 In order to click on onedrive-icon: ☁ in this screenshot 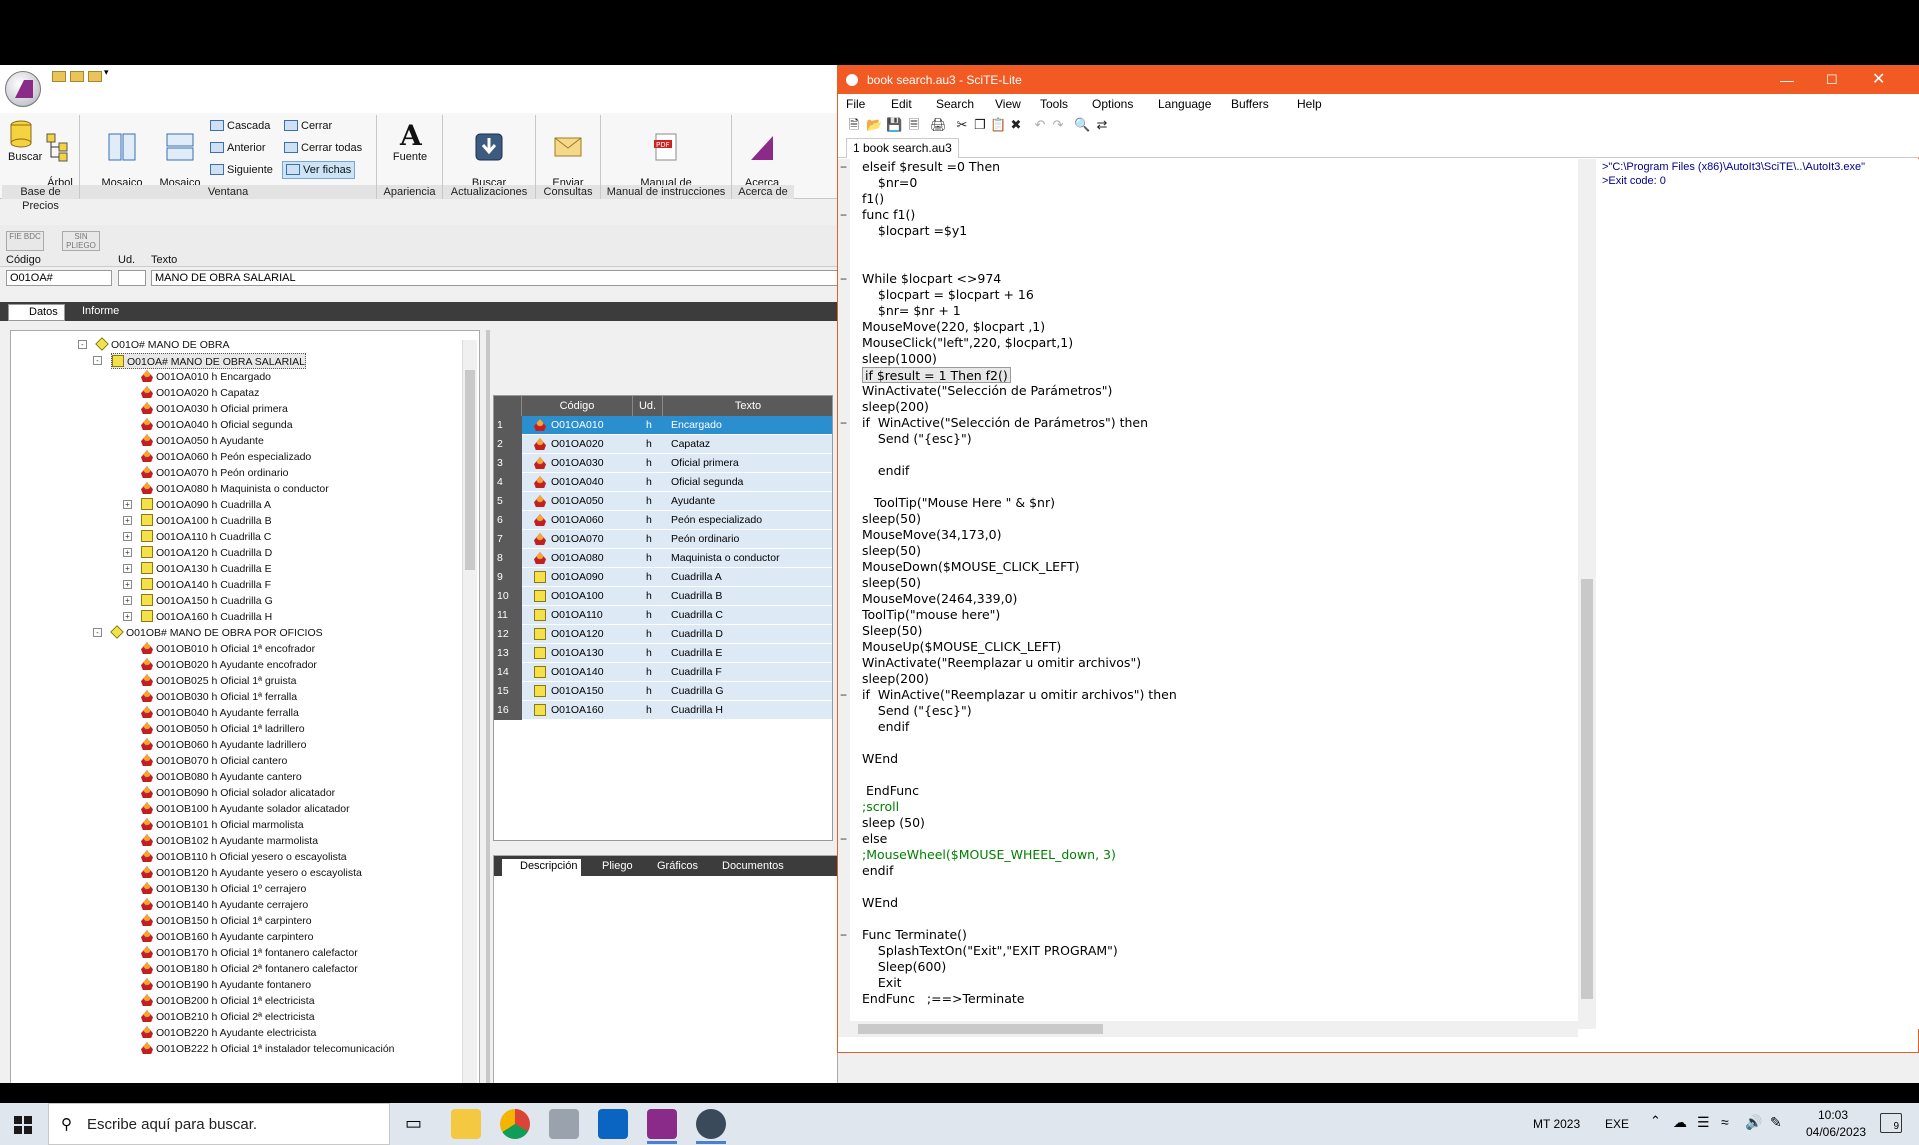, I will do `click(1680, 1122)`.